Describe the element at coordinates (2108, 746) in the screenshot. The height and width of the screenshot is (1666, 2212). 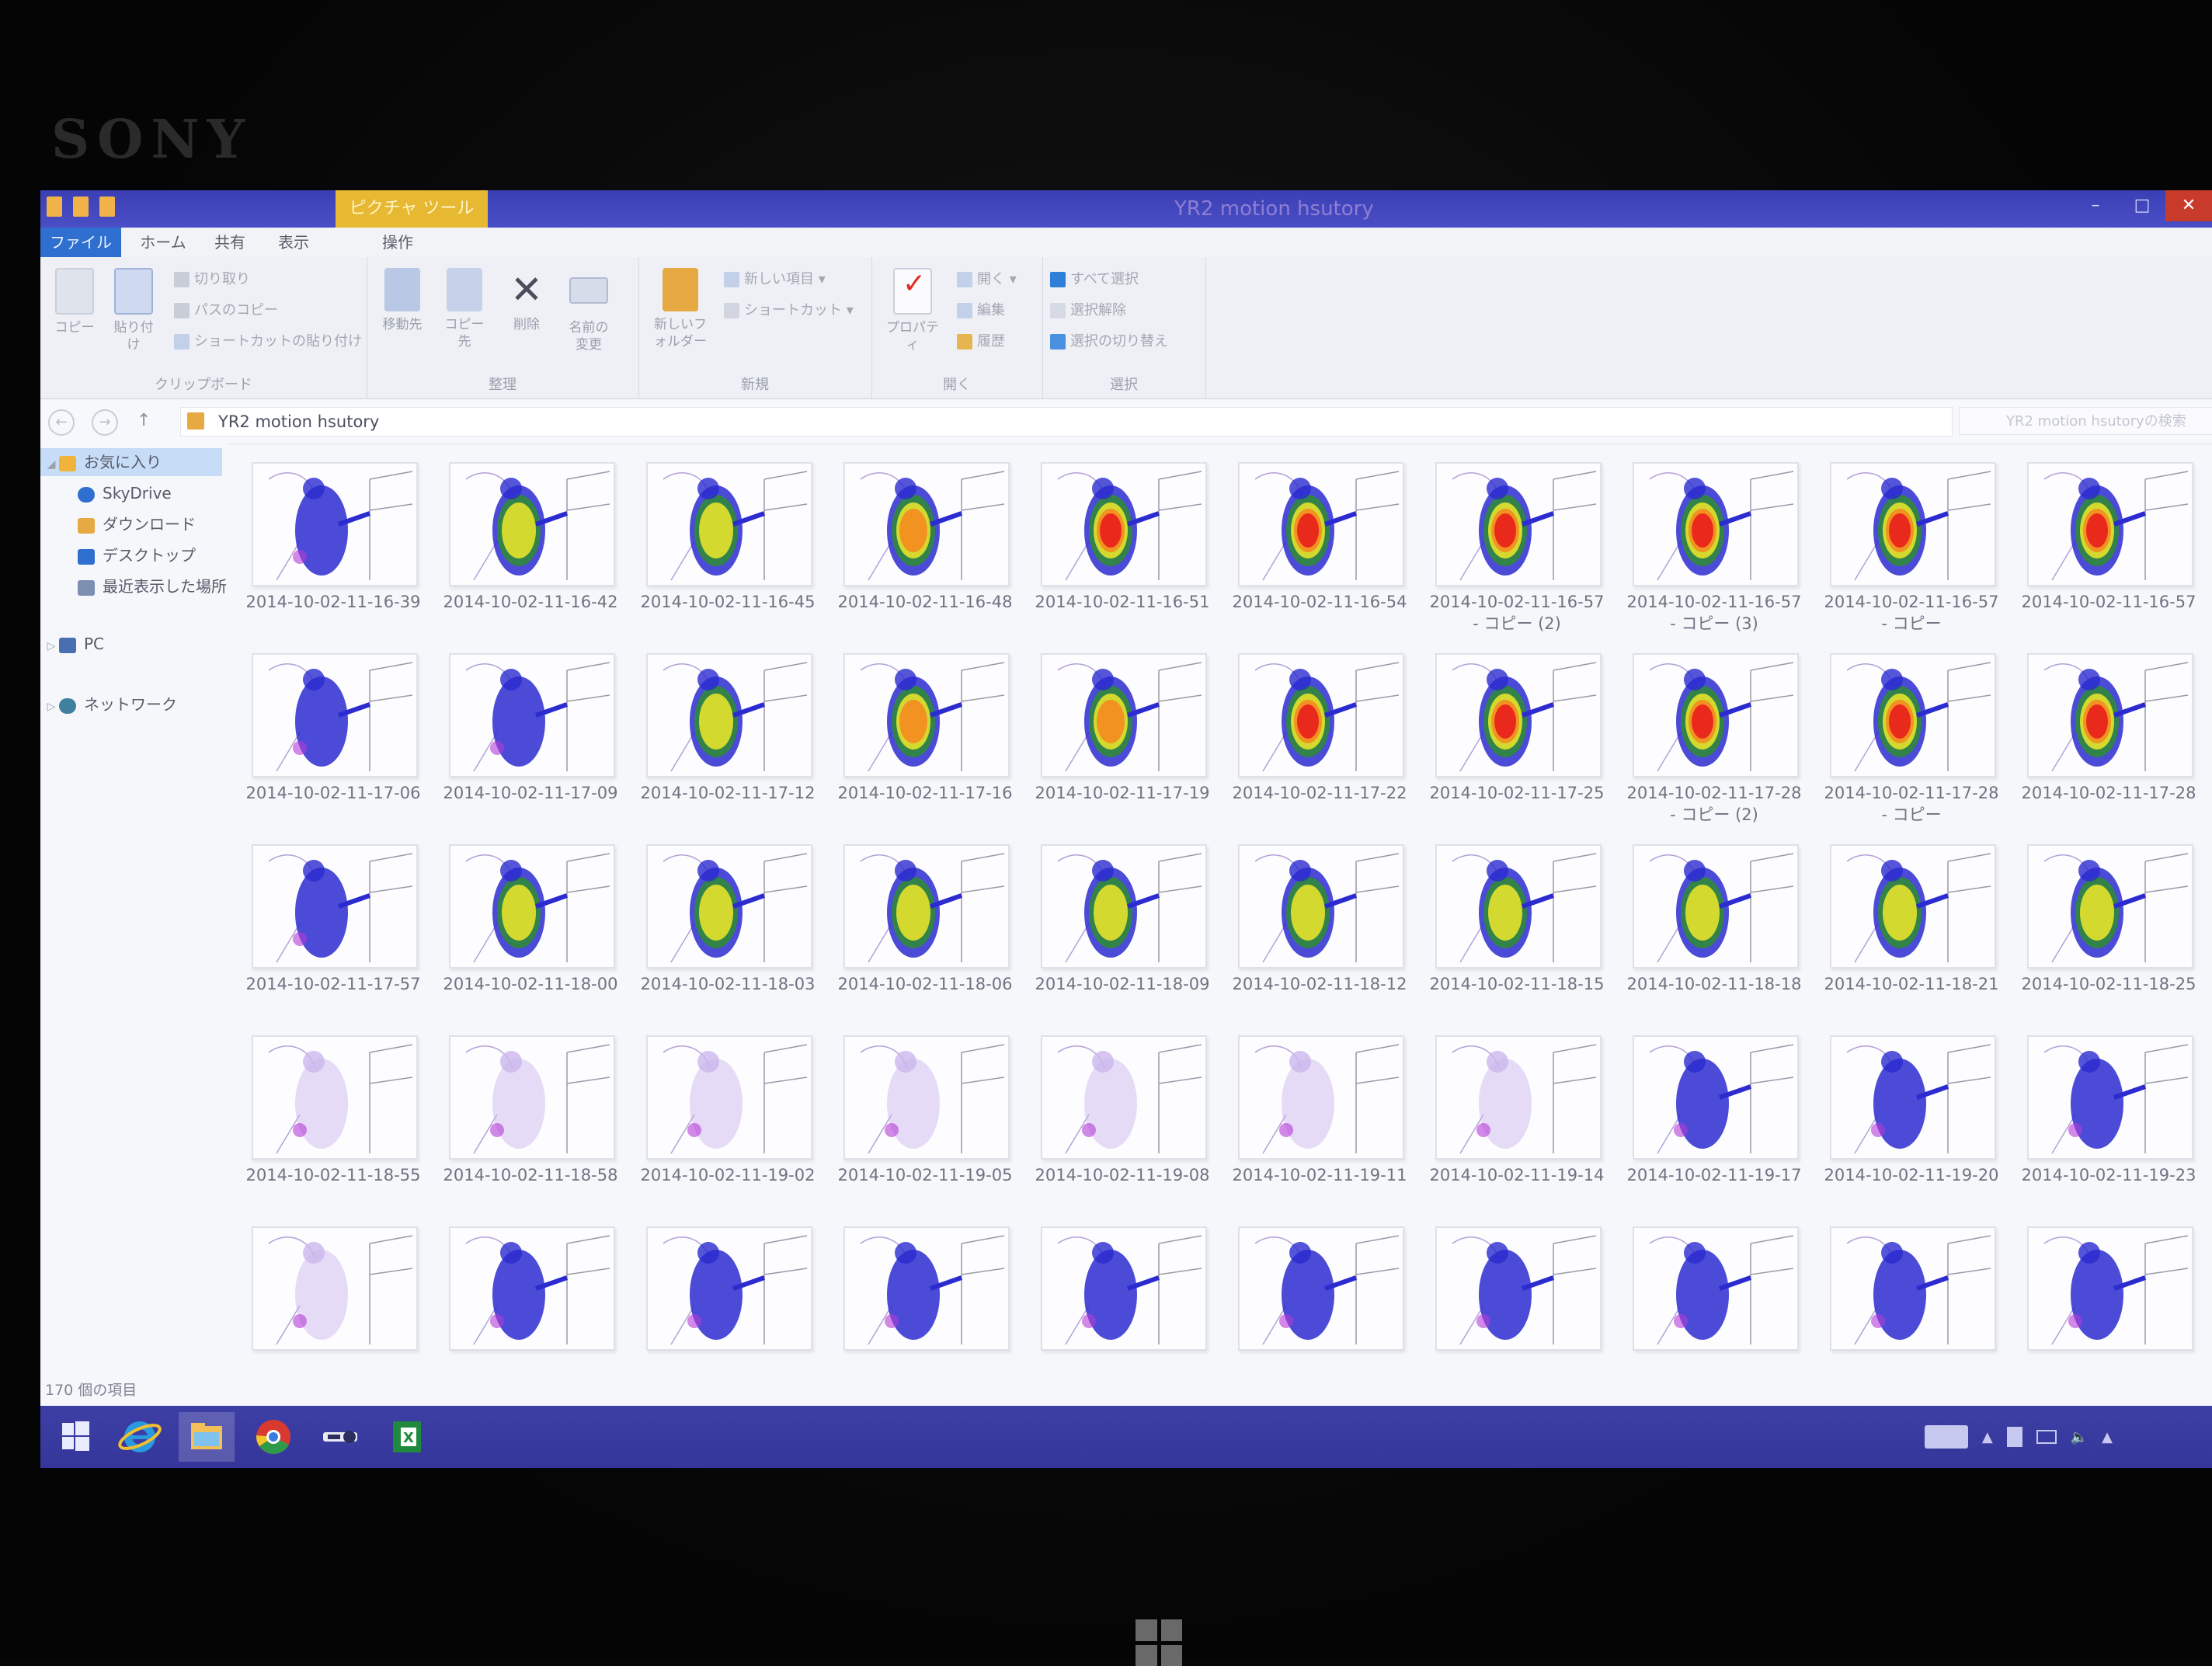
I see `file-item: 2014-10-02-11-17-28` at that location.